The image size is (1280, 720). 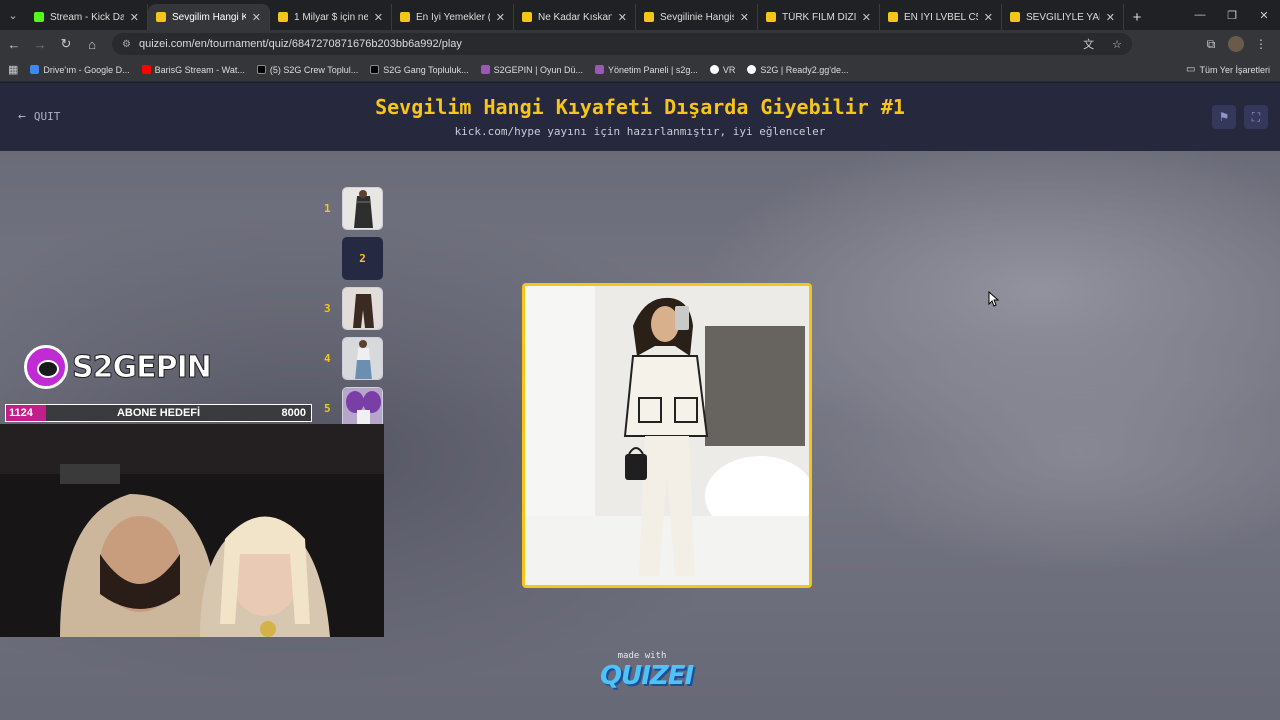 I want to click on fullscreen-button: ⛶, so click(x=1256, y=117).